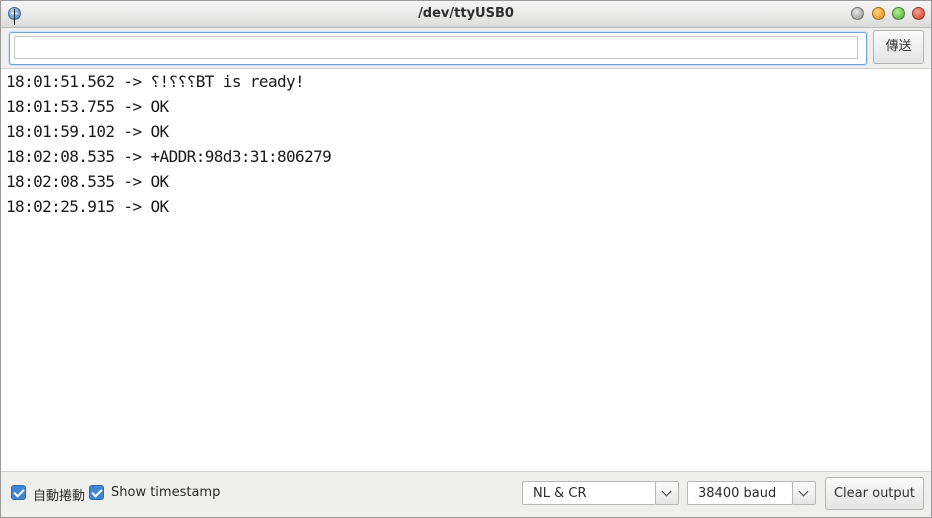  What do you see at coordinates (857, 13) in the screenshot?
I see `shade-window-icon` at bounding box center [857, 13].